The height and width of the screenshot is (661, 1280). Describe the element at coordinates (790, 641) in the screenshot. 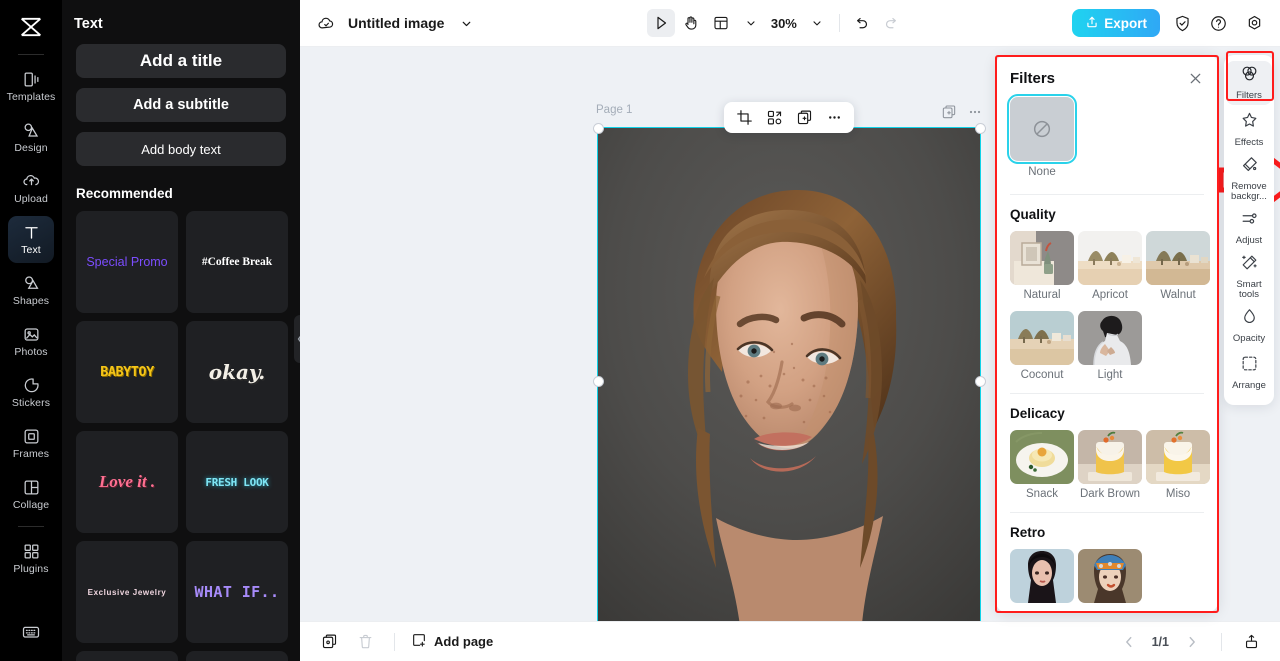

I see `bottom-toolbar: Add page 1/1` at that location.